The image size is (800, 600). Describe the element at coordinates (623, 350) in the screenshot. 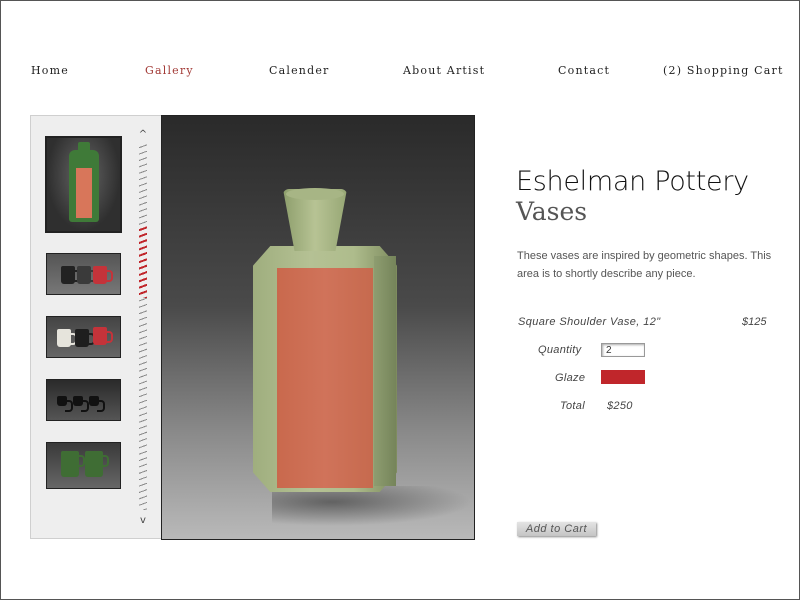

I see `quantity-input` at that location.